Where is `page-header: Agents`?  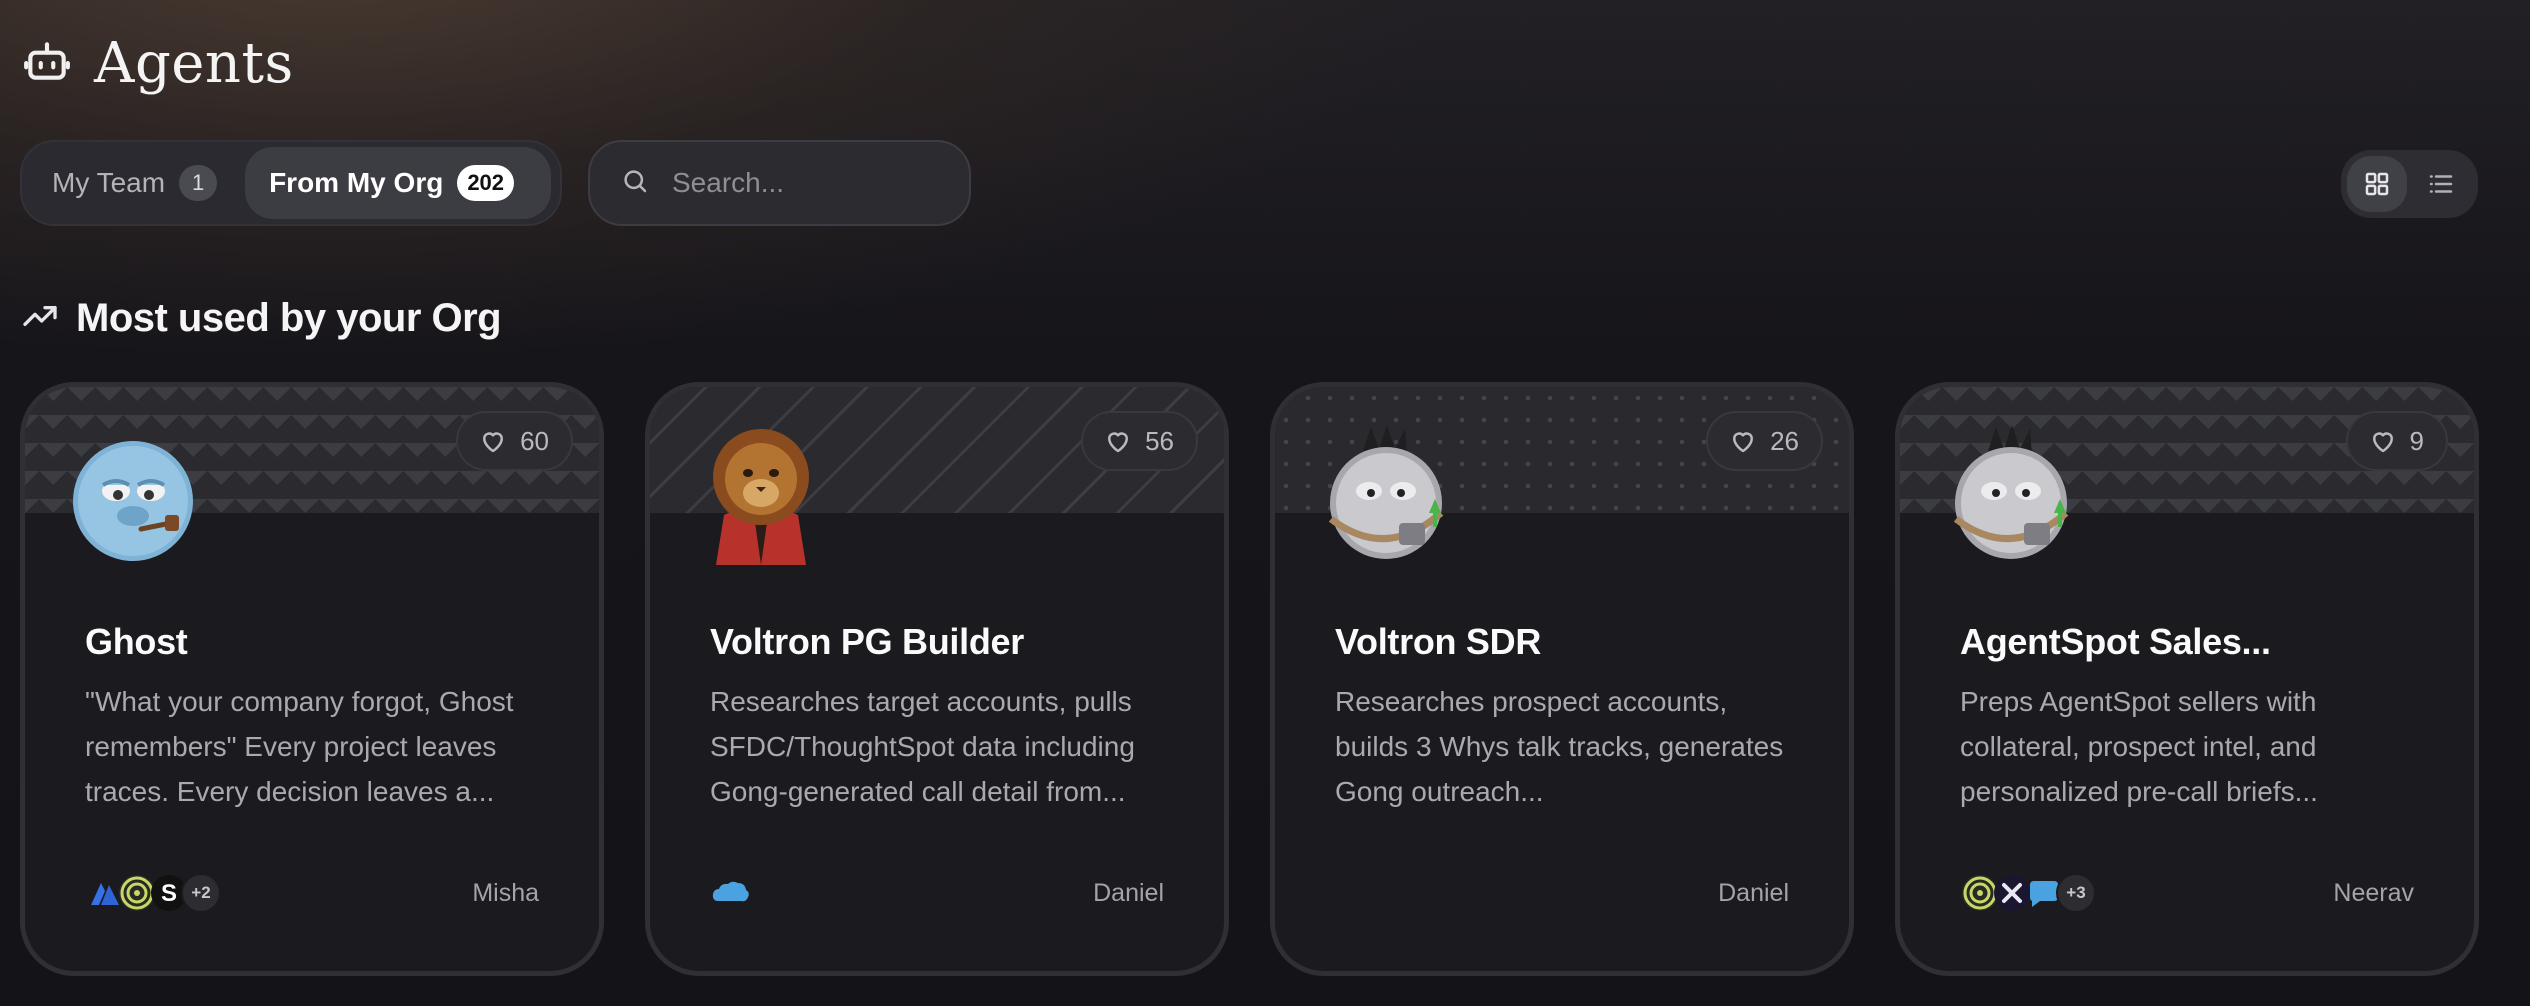 page-header: Agents is located at coordinates (158, 63).